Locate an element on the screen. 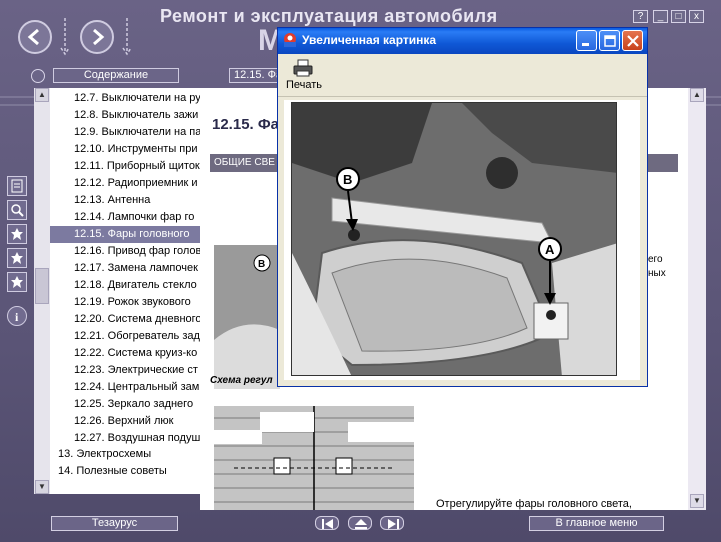 The image size is (721, 542). toc-item: 12.8. Выключатель зажи is located at coordinates (125, 115).